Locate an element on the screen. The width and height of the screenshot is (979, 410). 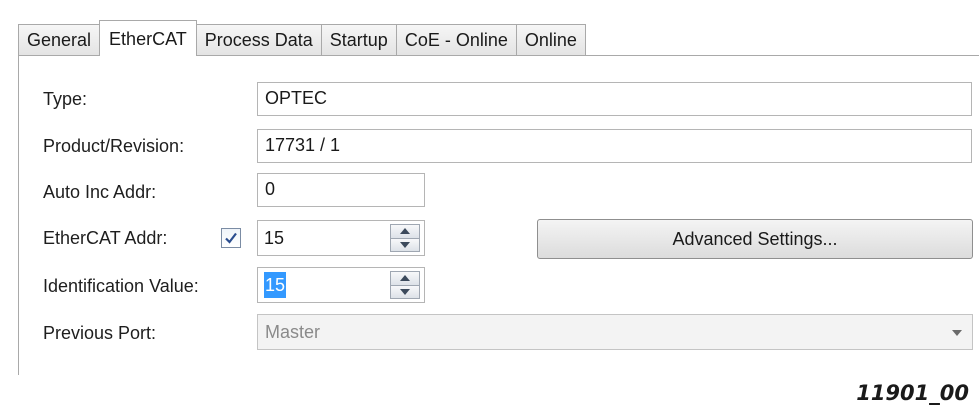
chevron-down-icon is located at coordinates (957, 333).